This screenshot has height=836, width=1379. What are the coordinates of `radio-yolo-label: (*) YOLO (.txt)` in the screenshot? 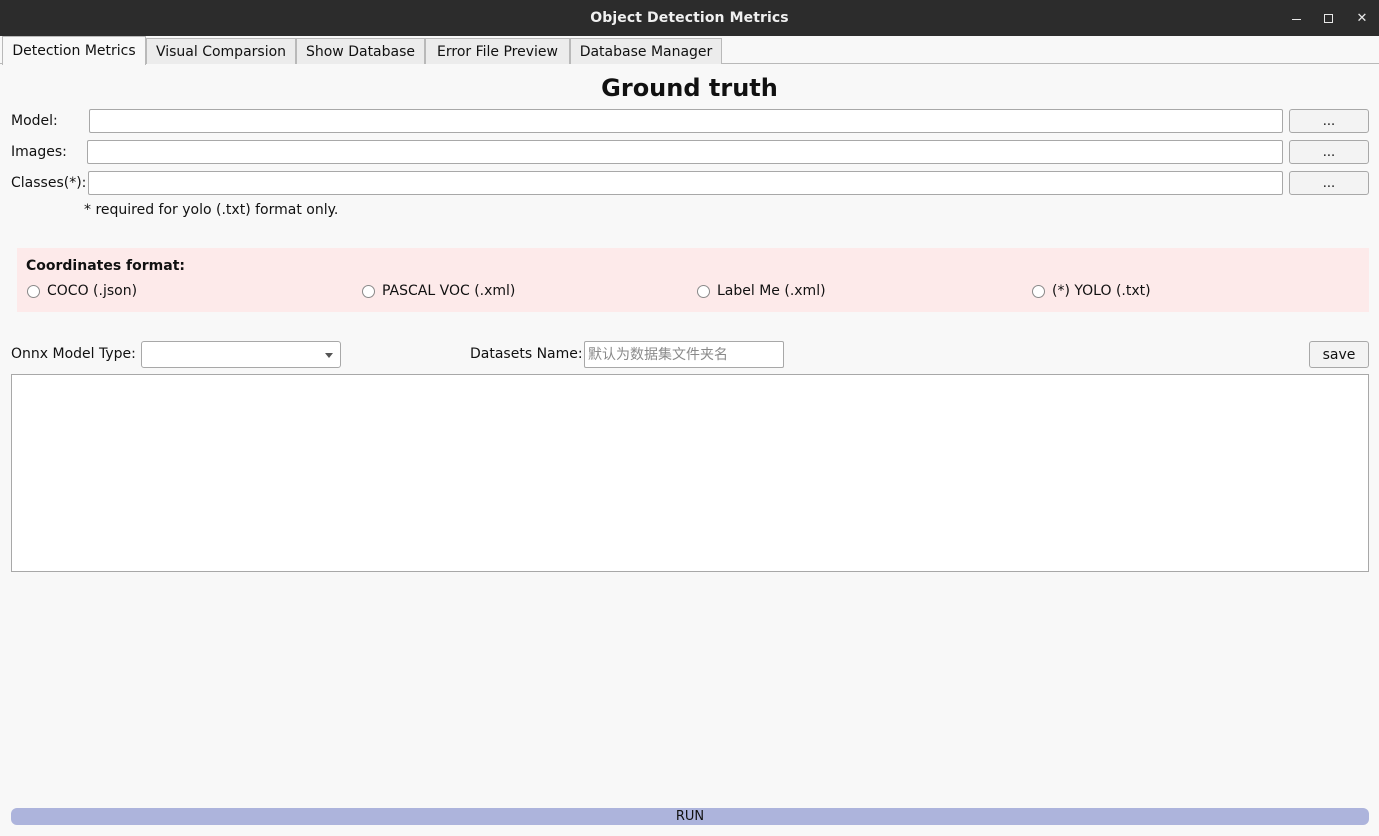 It's located at (1101, 291).